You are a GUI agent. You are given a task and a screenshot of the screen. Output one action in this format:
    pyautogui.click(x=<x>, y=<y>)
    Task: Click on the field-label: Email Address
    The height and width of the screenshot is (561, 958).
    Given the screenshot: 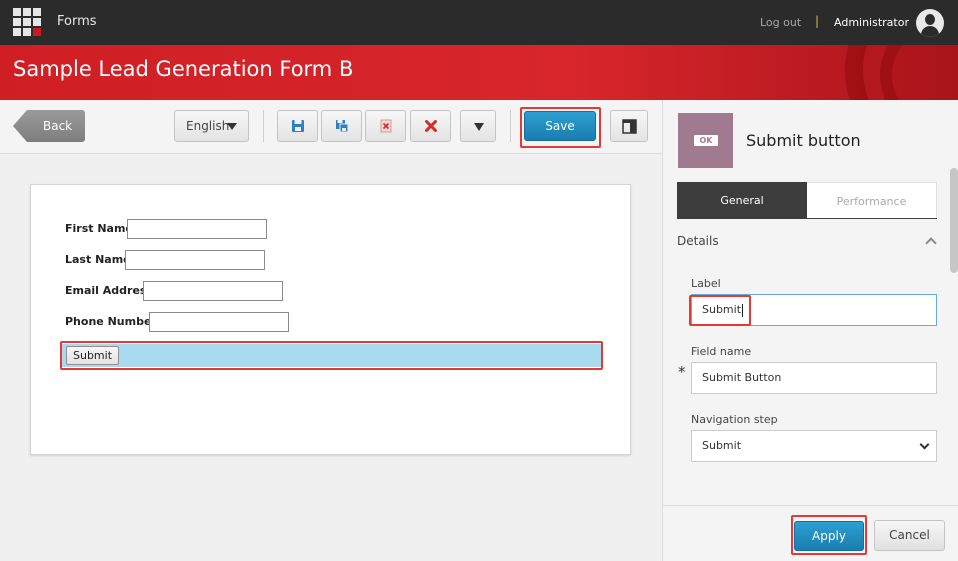 What is the action you would take?
    pyautogui.click(x=109, y=290)
    